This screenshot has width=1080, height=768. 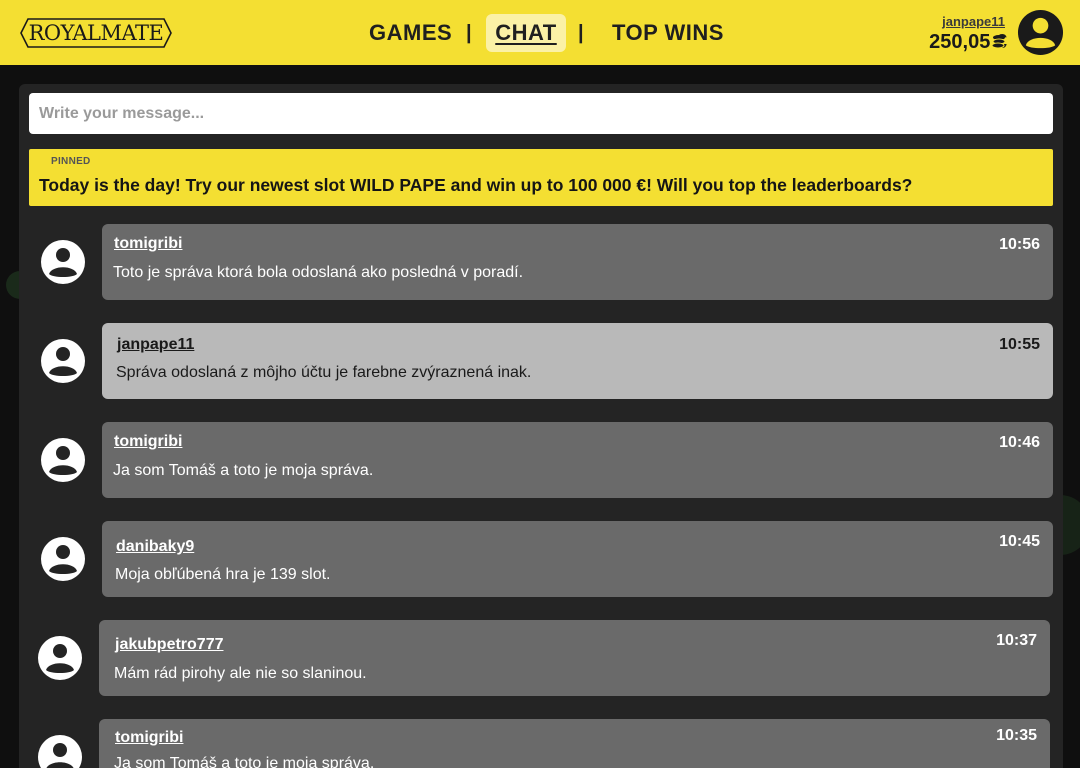 I want to click on message-time: 10:46, so click(x=1019, y=442).